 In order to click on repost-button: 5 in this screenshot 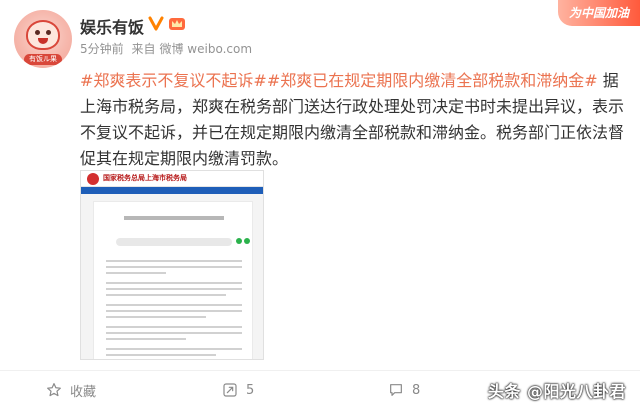, I will do `click(238, 390)`.